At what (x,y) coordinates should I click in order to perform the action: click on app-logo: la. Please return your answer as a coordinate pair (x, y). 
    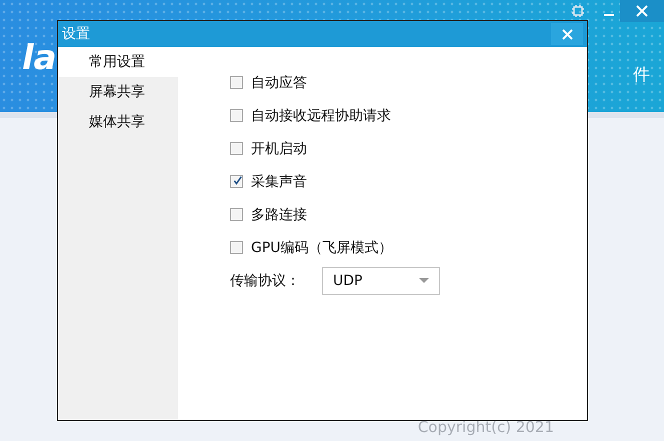
    Looking at the image, I should click on (39, 58).